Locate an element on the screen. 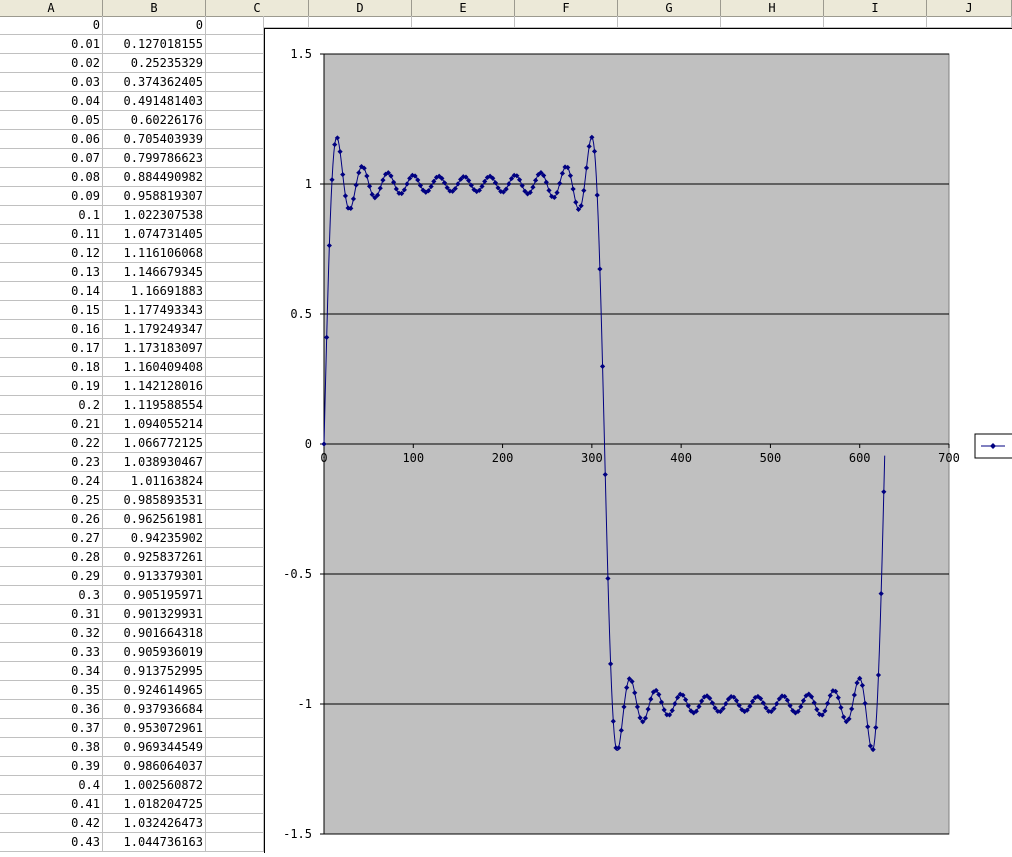 The height and width of the screenshot is (857, 1012). cell-a: 0.23 is located at coordinates (51, 462).